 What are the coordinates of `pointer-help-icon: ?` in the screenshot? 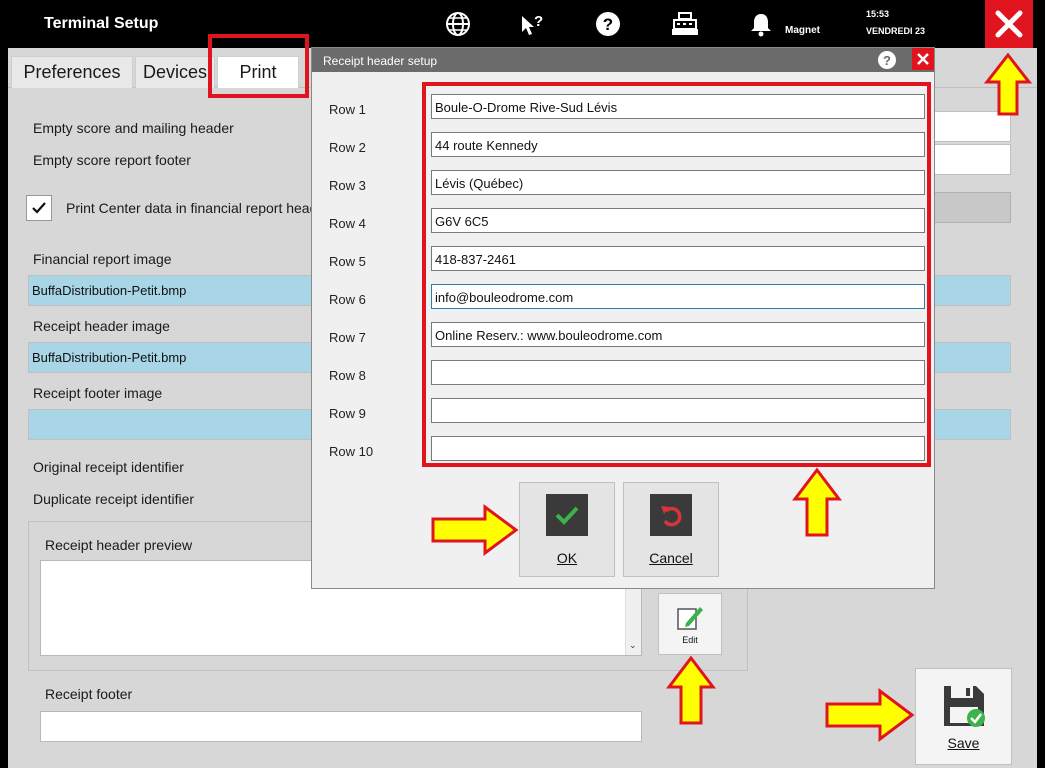 It's located at (532, 24).